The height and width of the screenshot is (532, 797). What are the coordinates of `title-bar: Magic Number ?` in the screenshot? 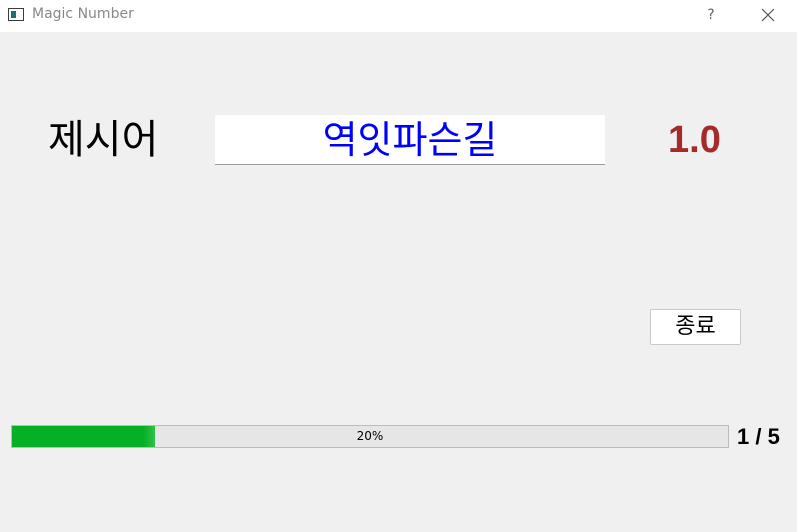 It's located at (398, 16).